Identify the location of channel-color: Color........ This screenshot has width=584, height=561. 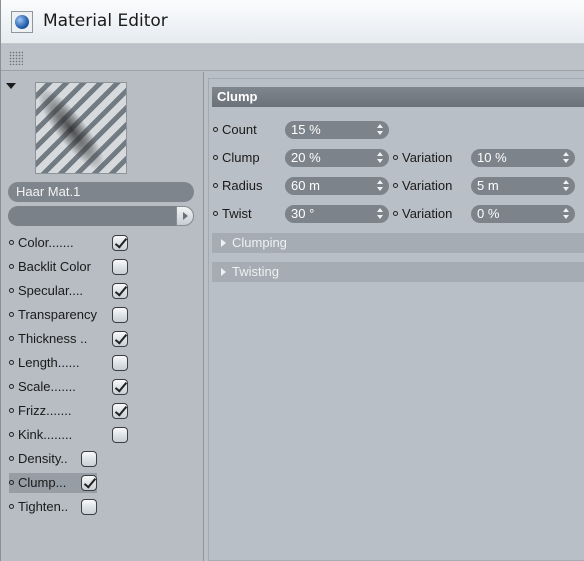
(102, 243).